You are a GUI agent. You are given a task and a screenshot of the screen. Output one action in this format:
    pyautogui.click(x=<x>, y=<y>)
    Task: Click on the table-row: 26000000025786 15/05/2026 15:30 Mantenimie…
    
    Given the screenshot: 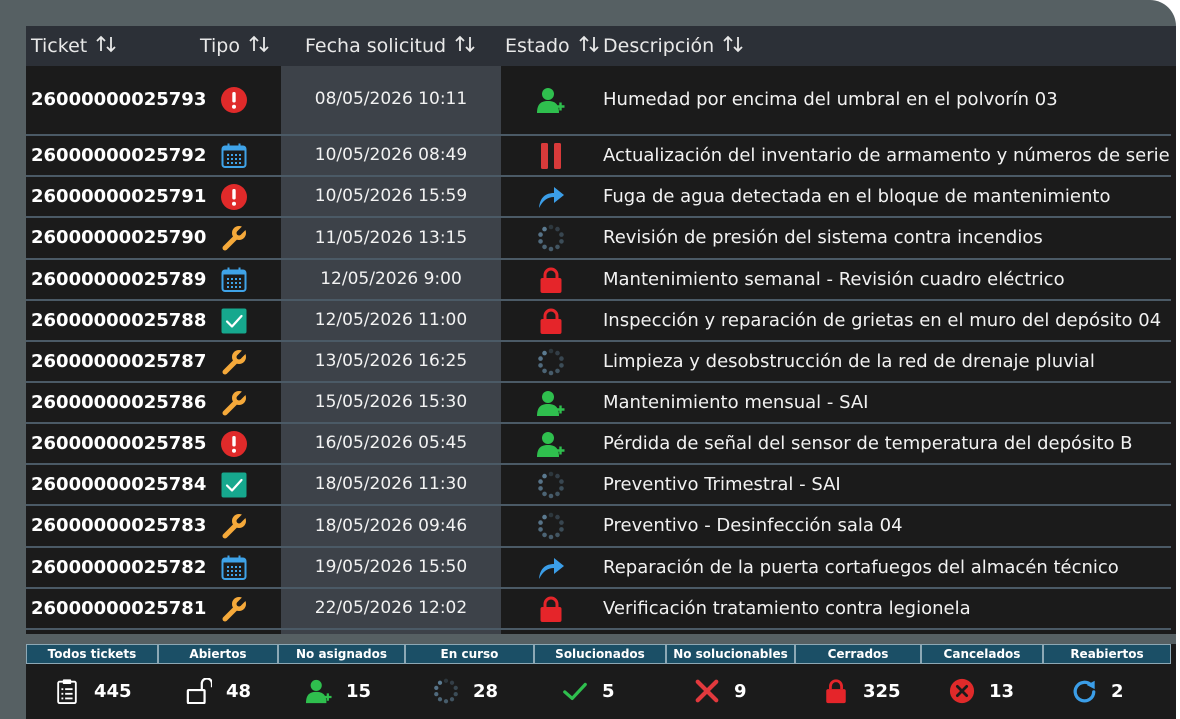 What is the action you would take?
    pyautogui.click(x=601, y=403)
    